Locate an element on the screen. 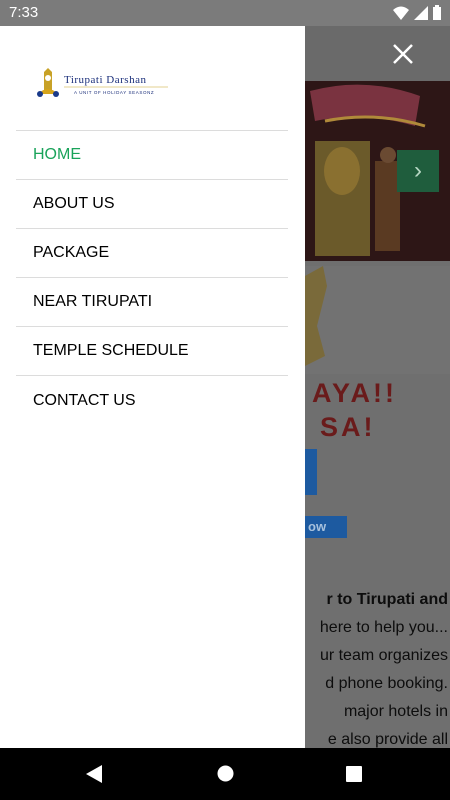 The image size is (450, 800). text-line: ur team organizes is located at coordinates (383, 655).